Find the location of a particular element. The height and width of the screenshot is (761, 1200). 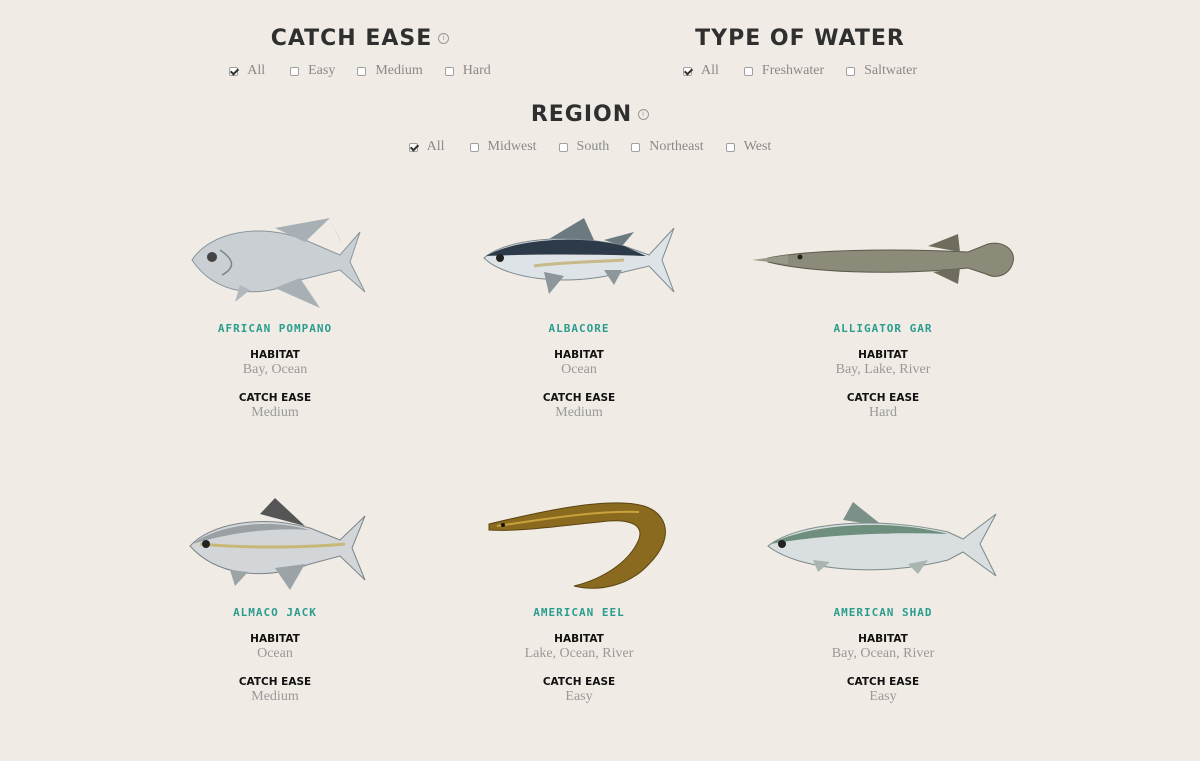

catch-ease-option-medium: Medium is located at coordinates (390, 71).